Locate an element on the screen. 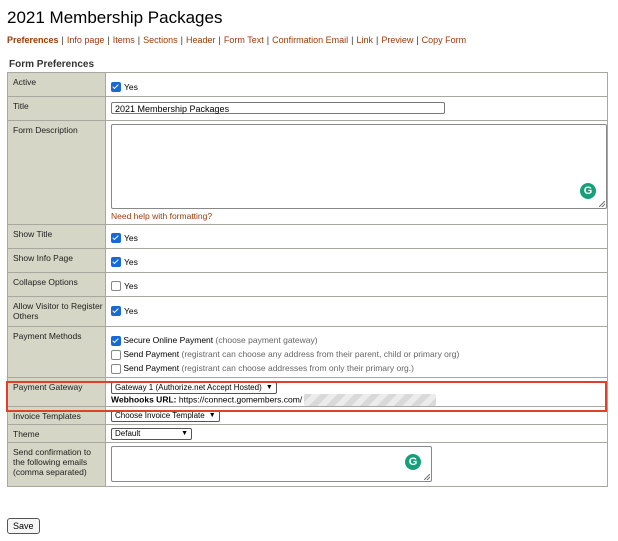  nav-form-text: Form Text is located at coordinates (244, 40).